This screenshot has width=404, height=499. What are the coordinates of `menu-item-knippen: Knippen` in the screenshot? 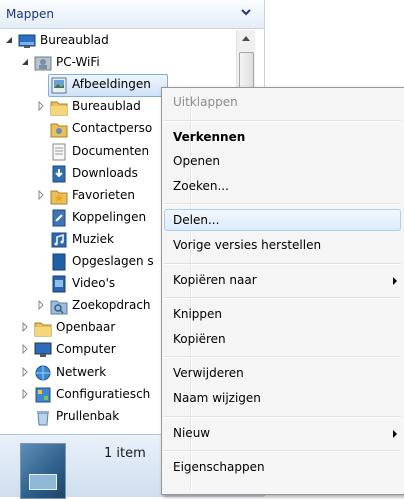 It's located at (282, 314).